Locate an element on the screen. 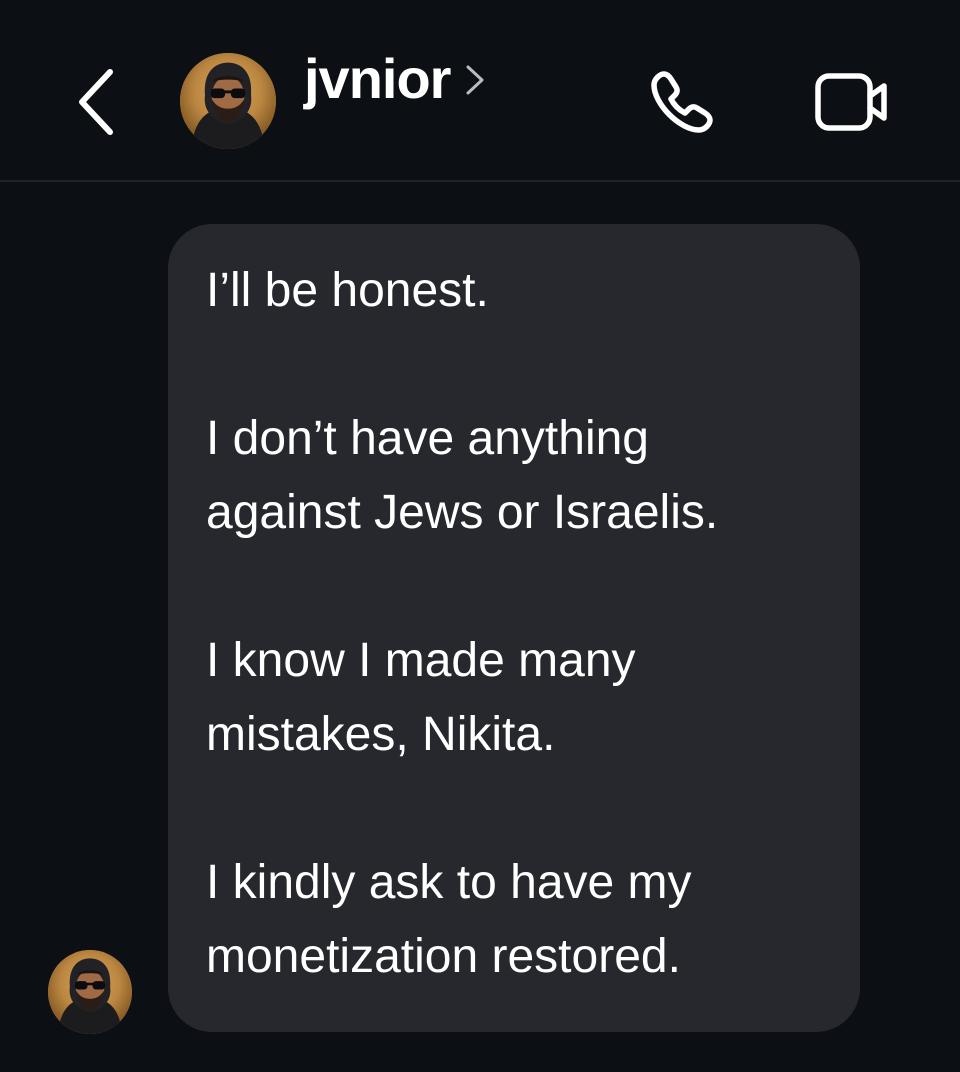 The height and width of the screenshot is (1072, 960). contact-avatar is located at coordinates (228, 101).